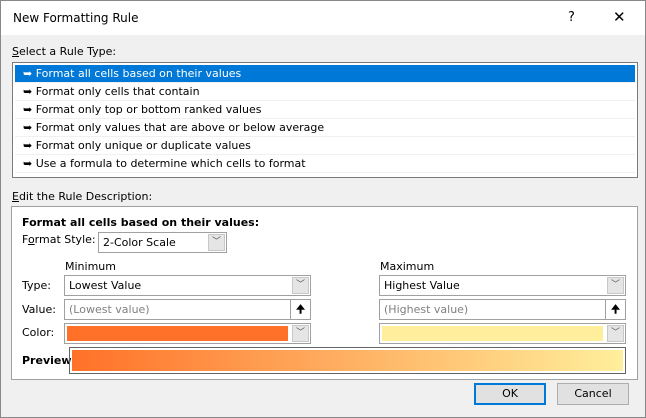 This screenshot has height=418, width=646. Describe the element at coordinates (325, 74) in the screenshot. I see `rule-type-item: ➥ Format all cells based on their values` at that location.